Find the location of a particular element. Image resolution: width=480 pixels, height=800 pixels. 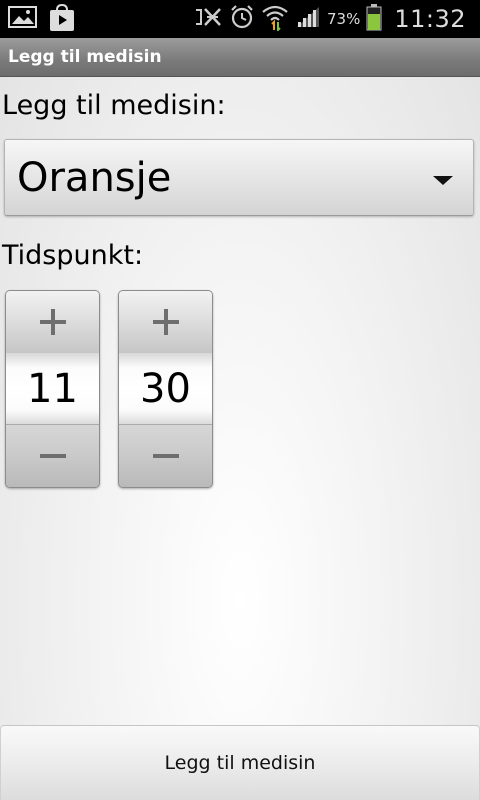

minute-increment-button is located at coordinates (165, 322).